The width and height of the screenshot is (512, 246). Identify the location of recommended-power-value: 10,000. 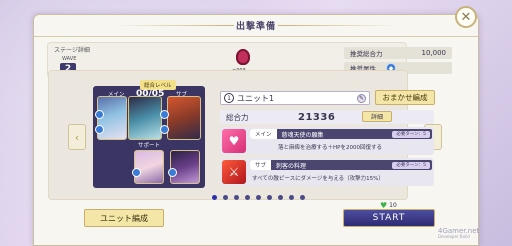
(434, 53).